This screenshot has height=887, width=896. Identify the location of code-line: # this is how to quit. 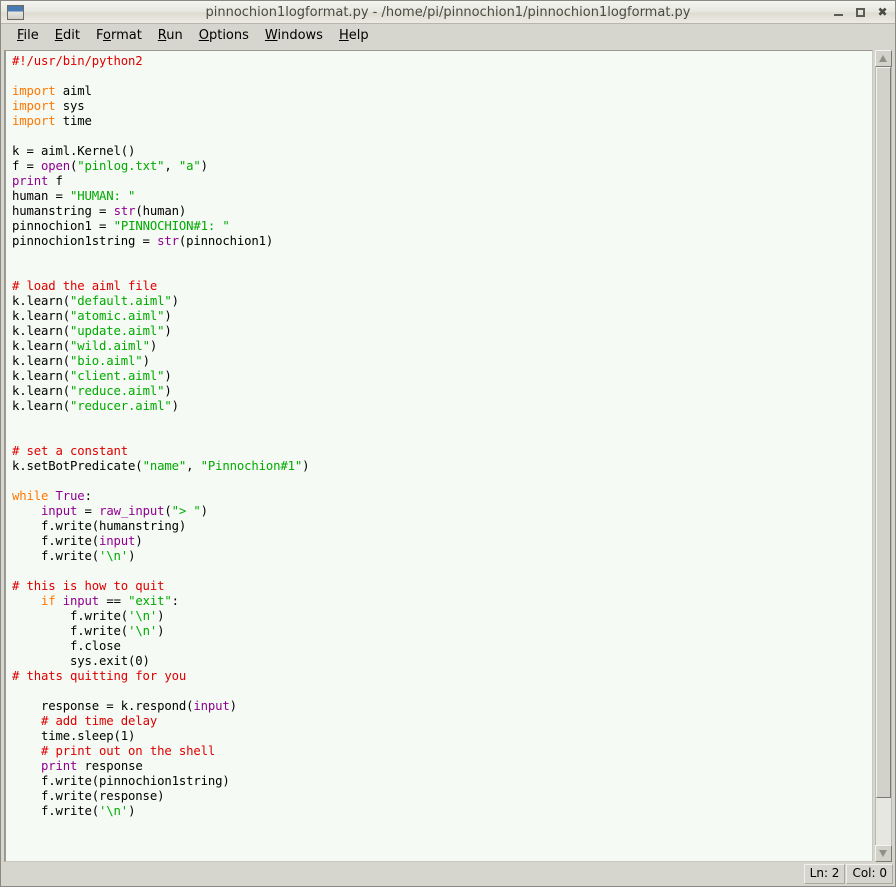
(442, 586).